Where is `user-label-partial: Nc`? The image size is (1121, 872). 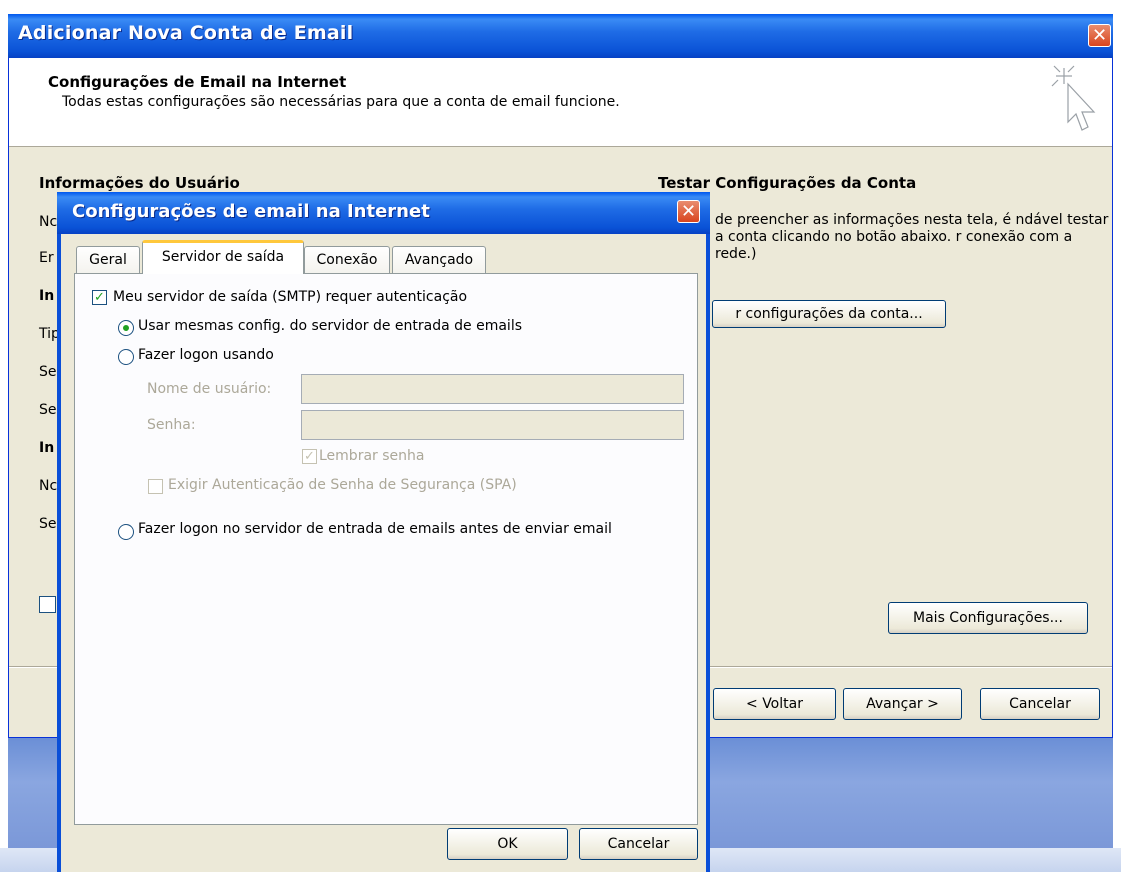 user-label-partial: Nc is located at coordinates (48, 222).